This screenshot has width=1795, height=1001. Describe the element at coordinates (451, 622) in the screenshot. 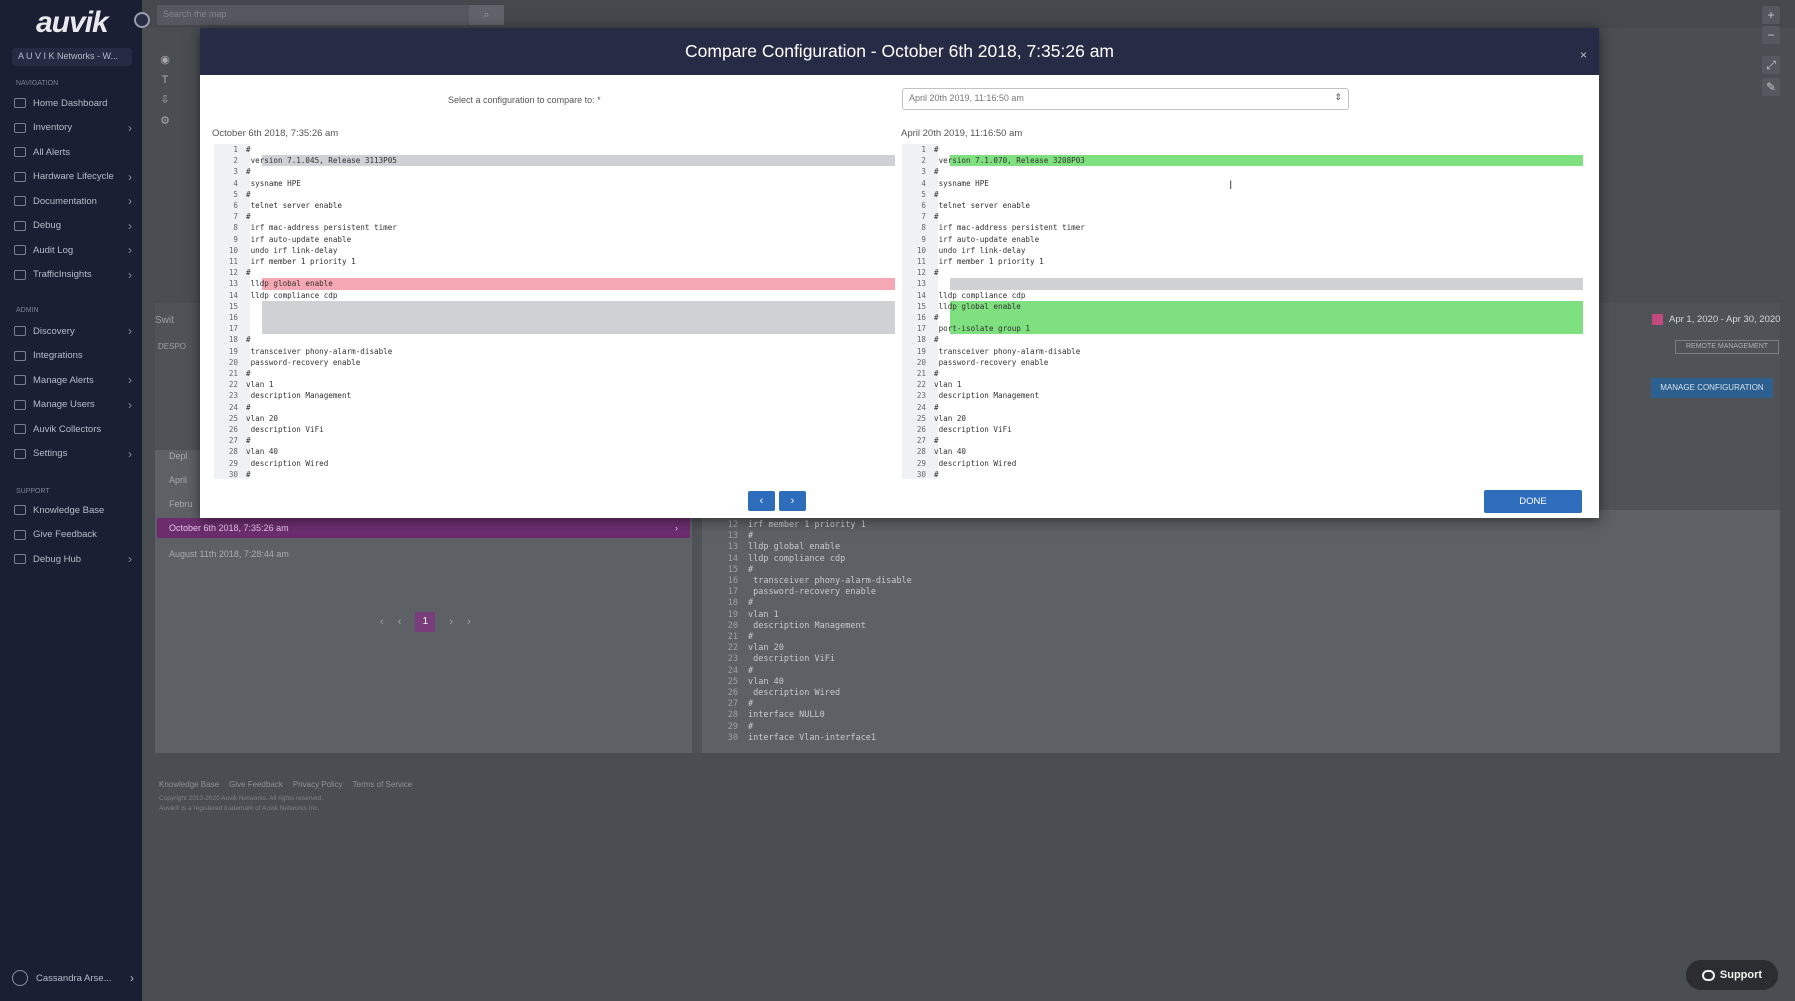

I see `pager-next: ›` at that location.